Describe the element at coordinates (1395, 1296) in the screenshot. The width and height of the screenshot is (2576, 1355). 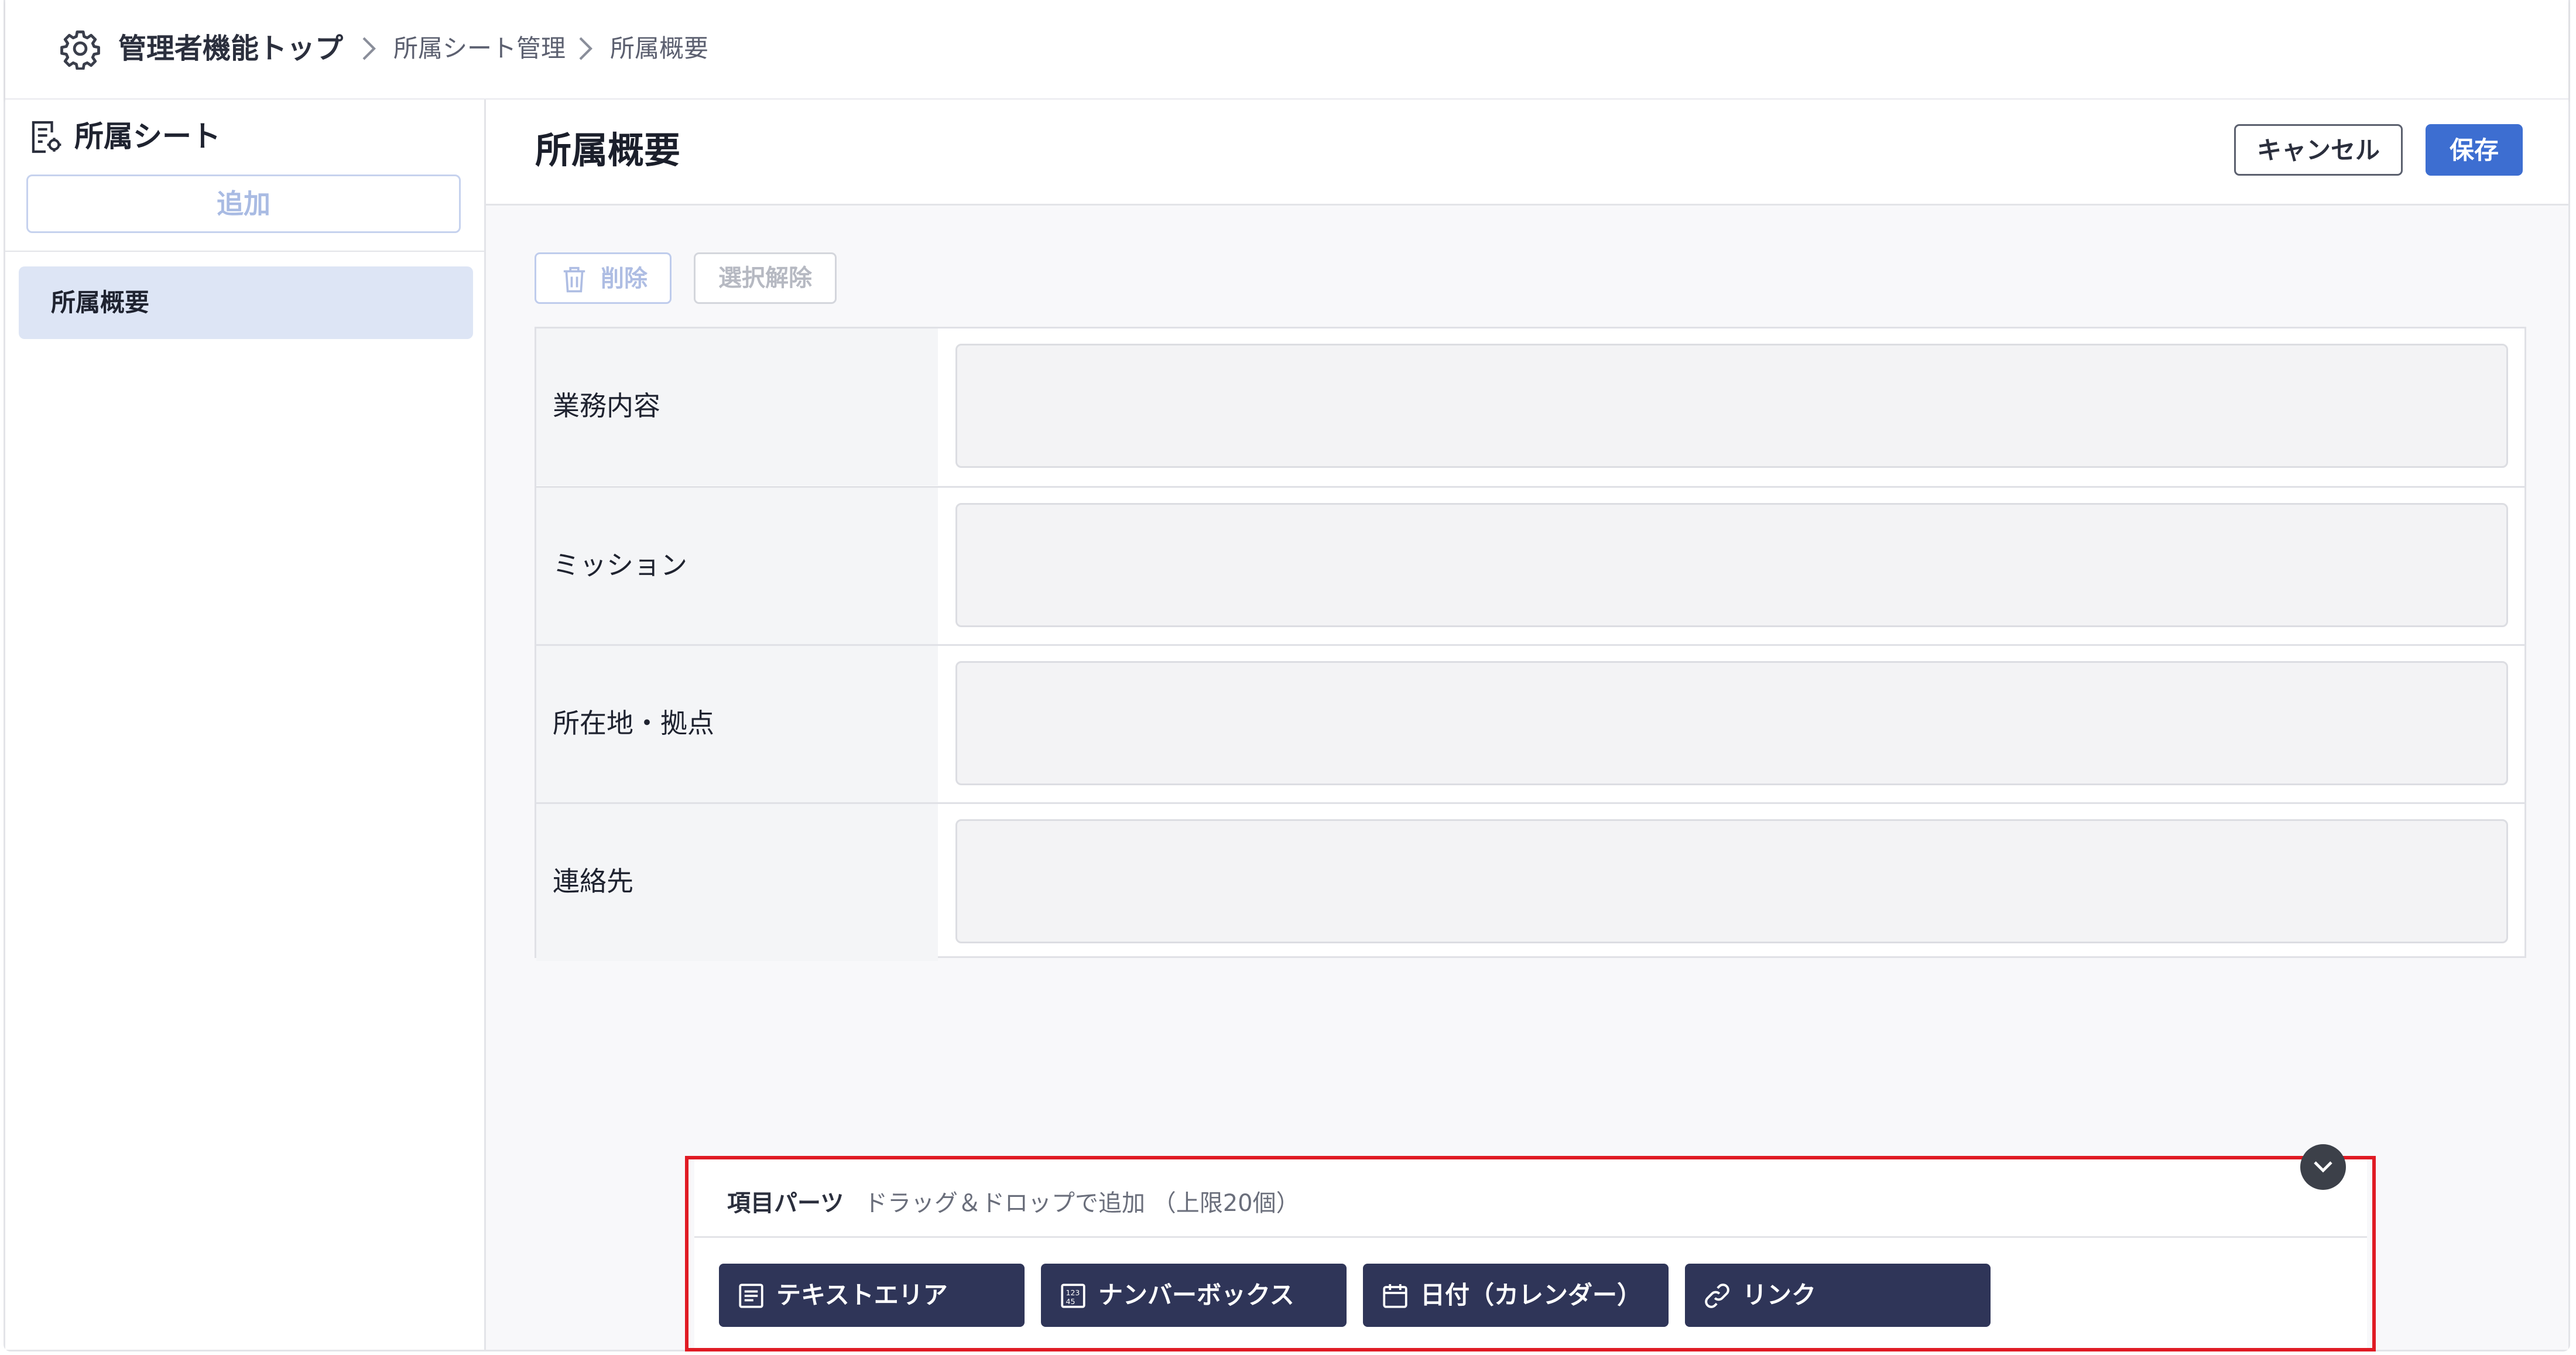
I see `calendar-icon` at that location.